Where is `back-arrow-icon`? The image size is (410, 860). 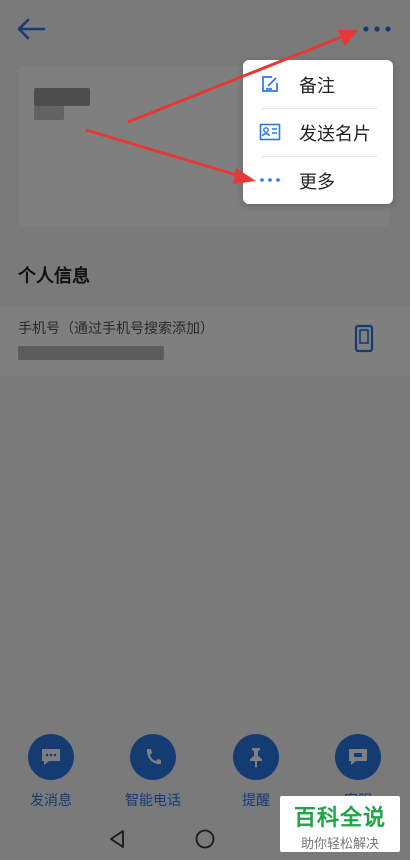
back-arrow-icon is located at coordinates (31, 29).